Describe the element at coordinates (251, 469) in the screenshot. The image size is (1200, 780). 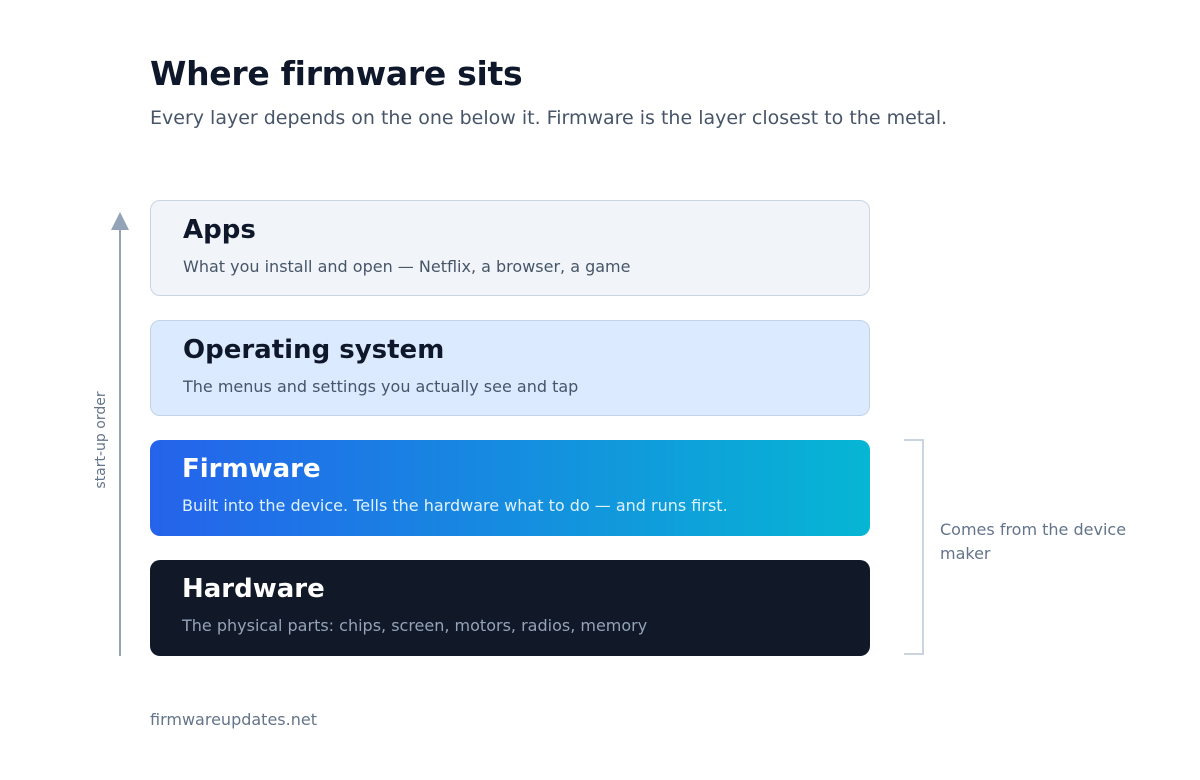
I see `layer-name: Firmware` at that location.